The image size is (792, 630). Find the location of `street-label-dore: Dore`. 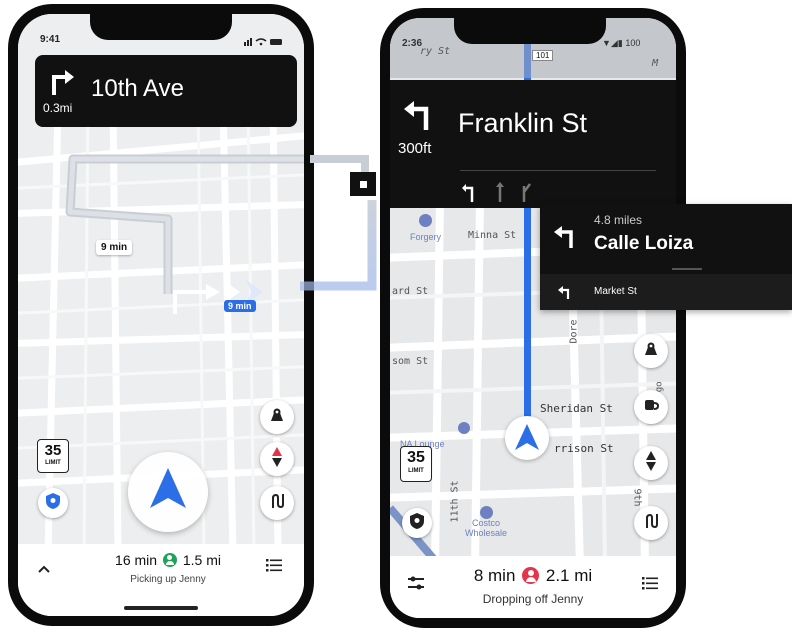

street-label-dore: Dore is located at coordinates (574, 331).